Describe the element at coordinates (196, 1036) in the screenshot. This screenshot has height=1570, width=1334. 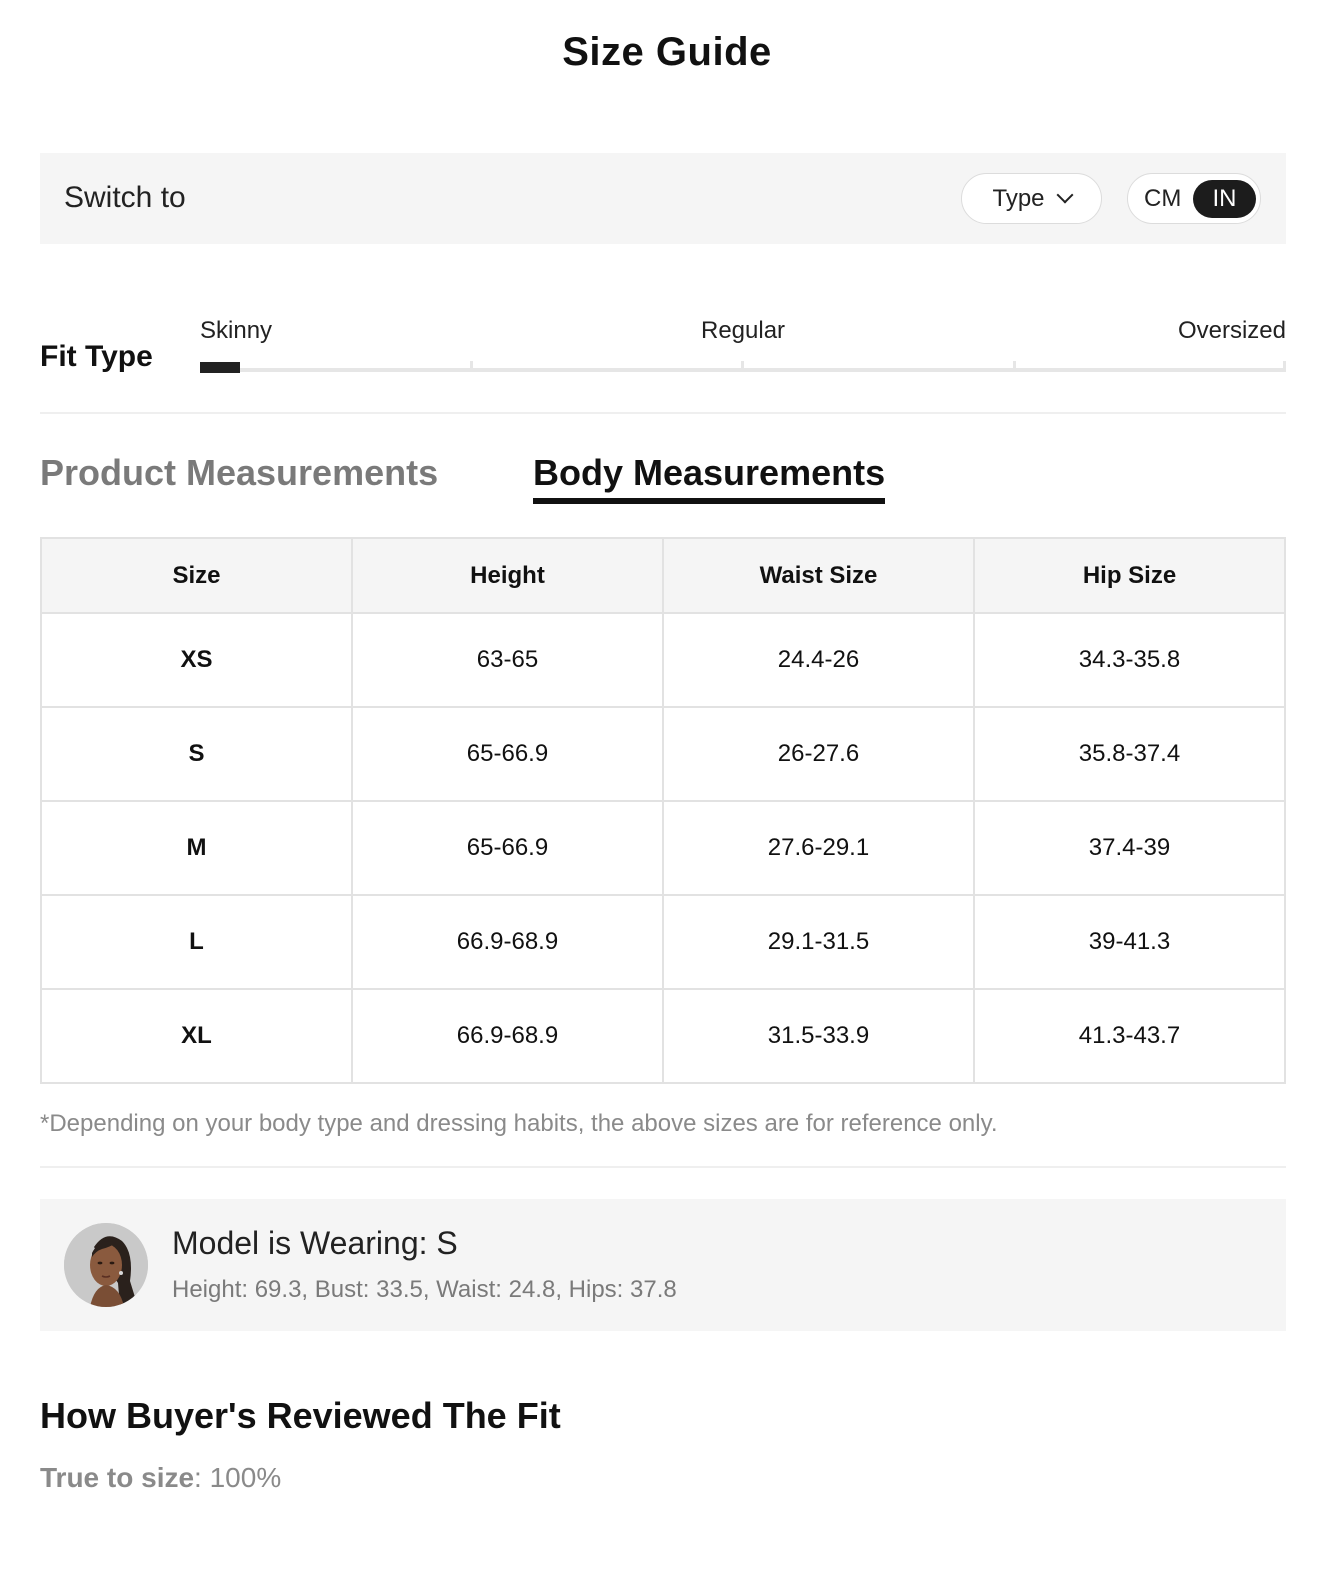
I see `size-cell: XL` at that location.